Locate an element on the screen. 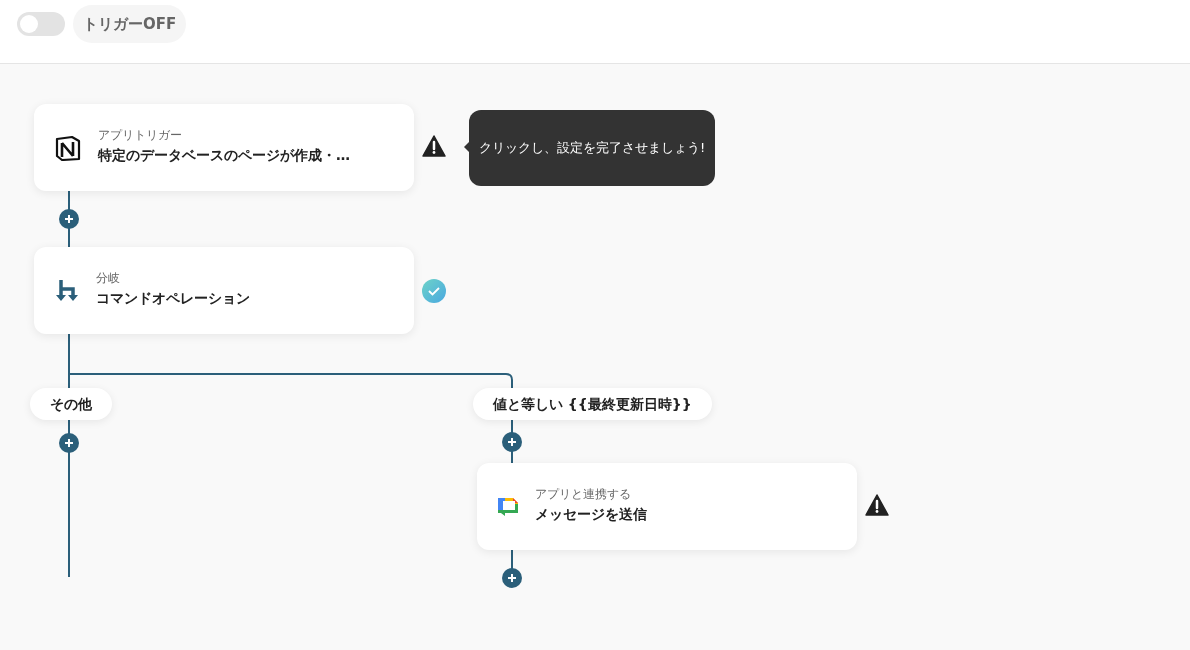 The image size is (1190, 650). branch-label: その他 is located at coordinates (71, 404).